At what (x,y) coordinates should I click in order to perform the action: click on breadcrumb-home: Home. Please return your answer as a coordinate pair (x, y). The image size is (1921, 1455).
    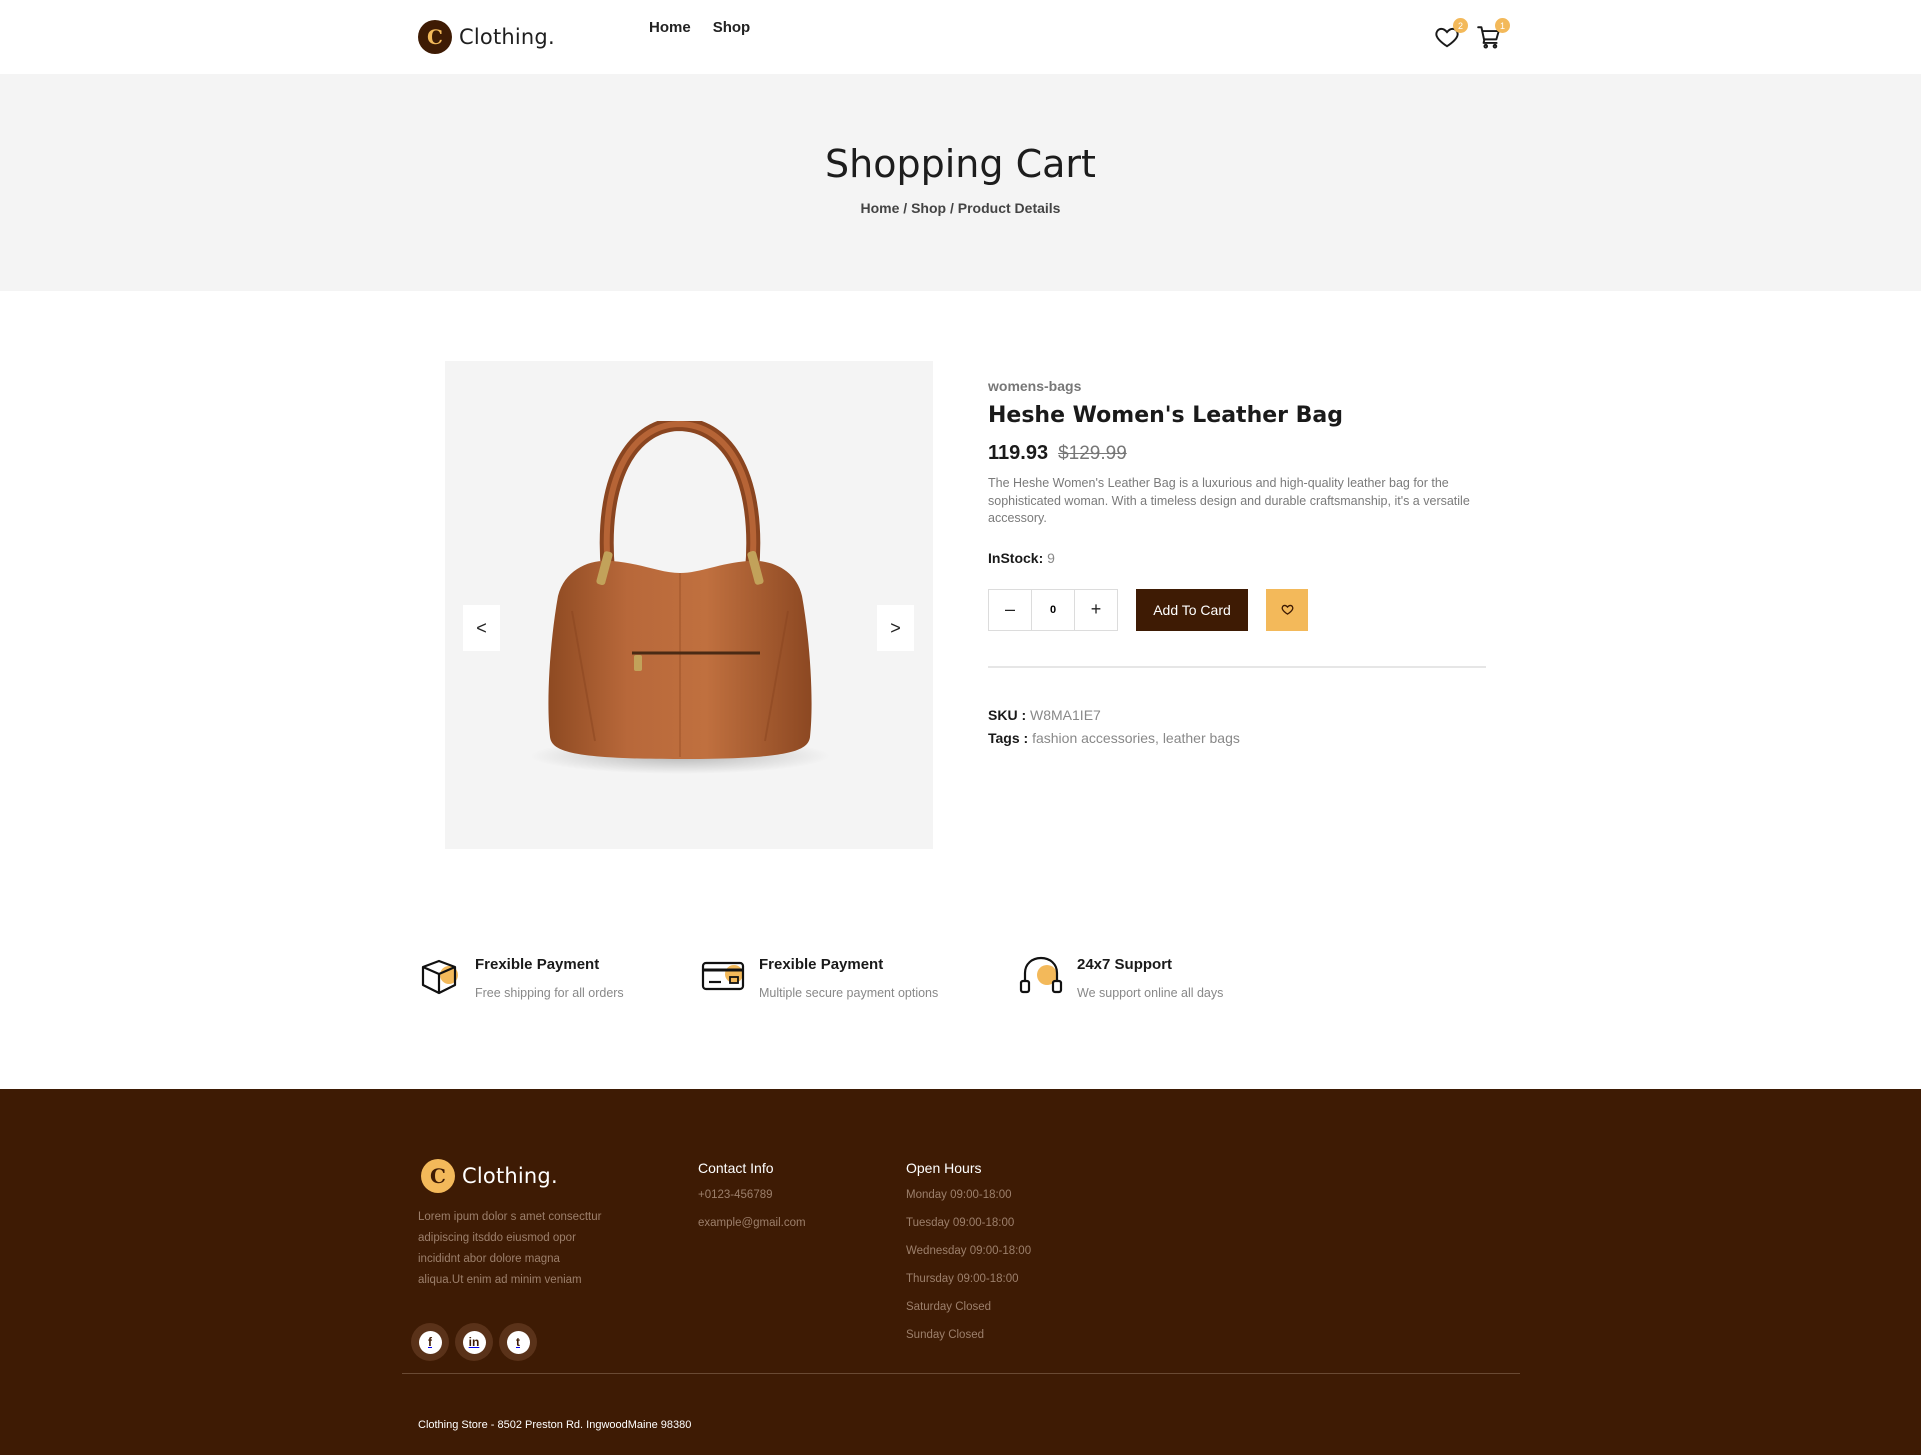
    Looking at the image, I should click on (880, 208).